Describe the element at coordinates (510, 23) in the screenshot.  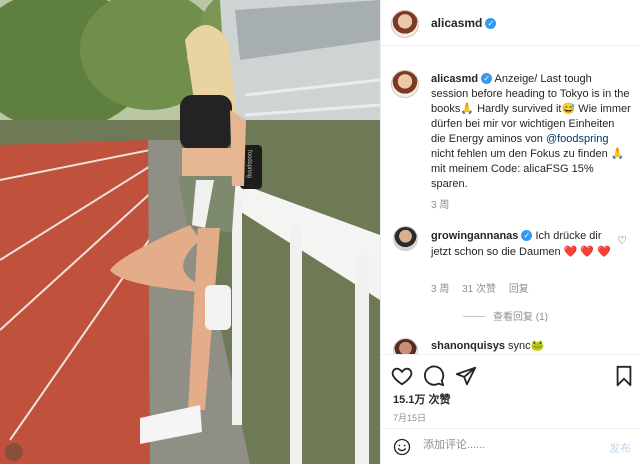
I see `post-header: alicasmd ✓` at that location.